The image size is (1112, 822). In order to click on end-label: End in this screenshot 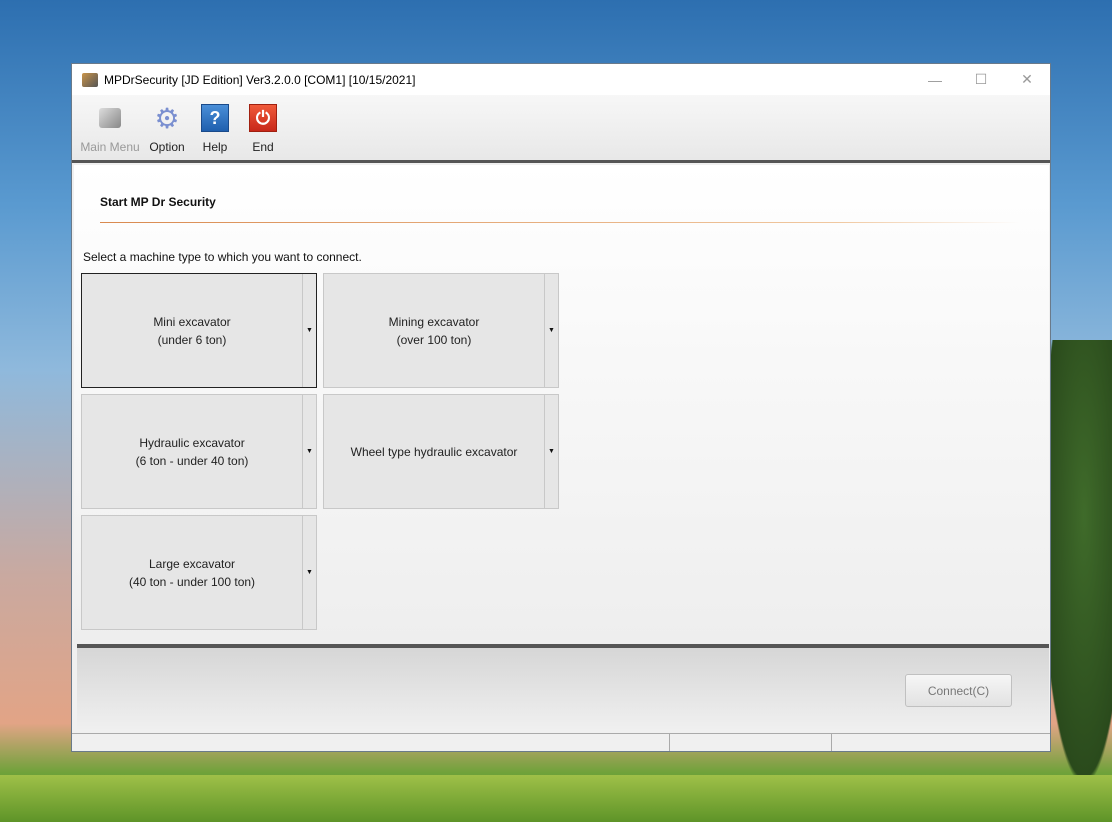, I will do `click(263, 147)`.